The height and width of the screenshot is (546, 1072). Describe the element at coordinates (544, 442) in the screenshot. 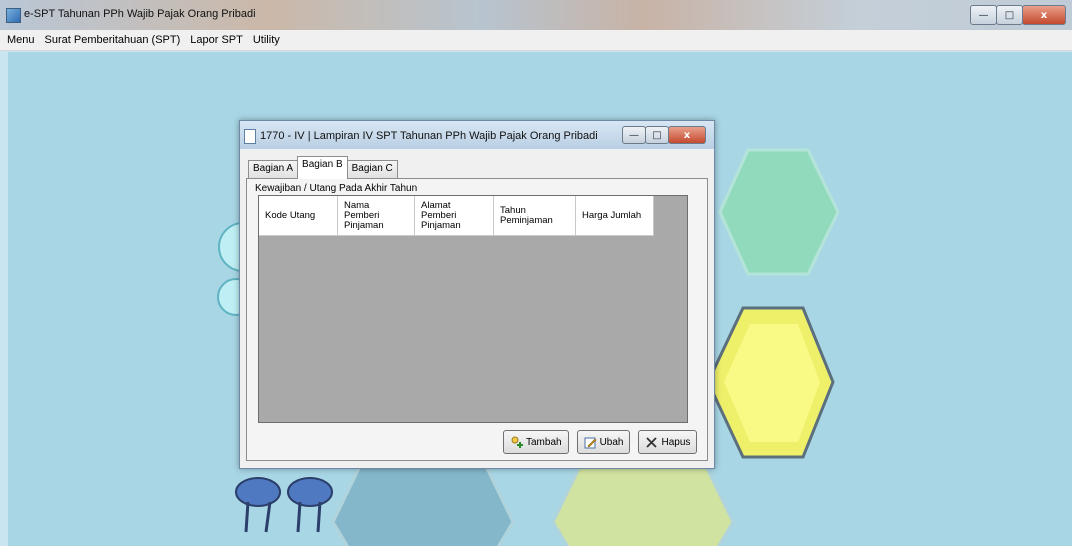

I see `tambah-label: Tambah` at that location.